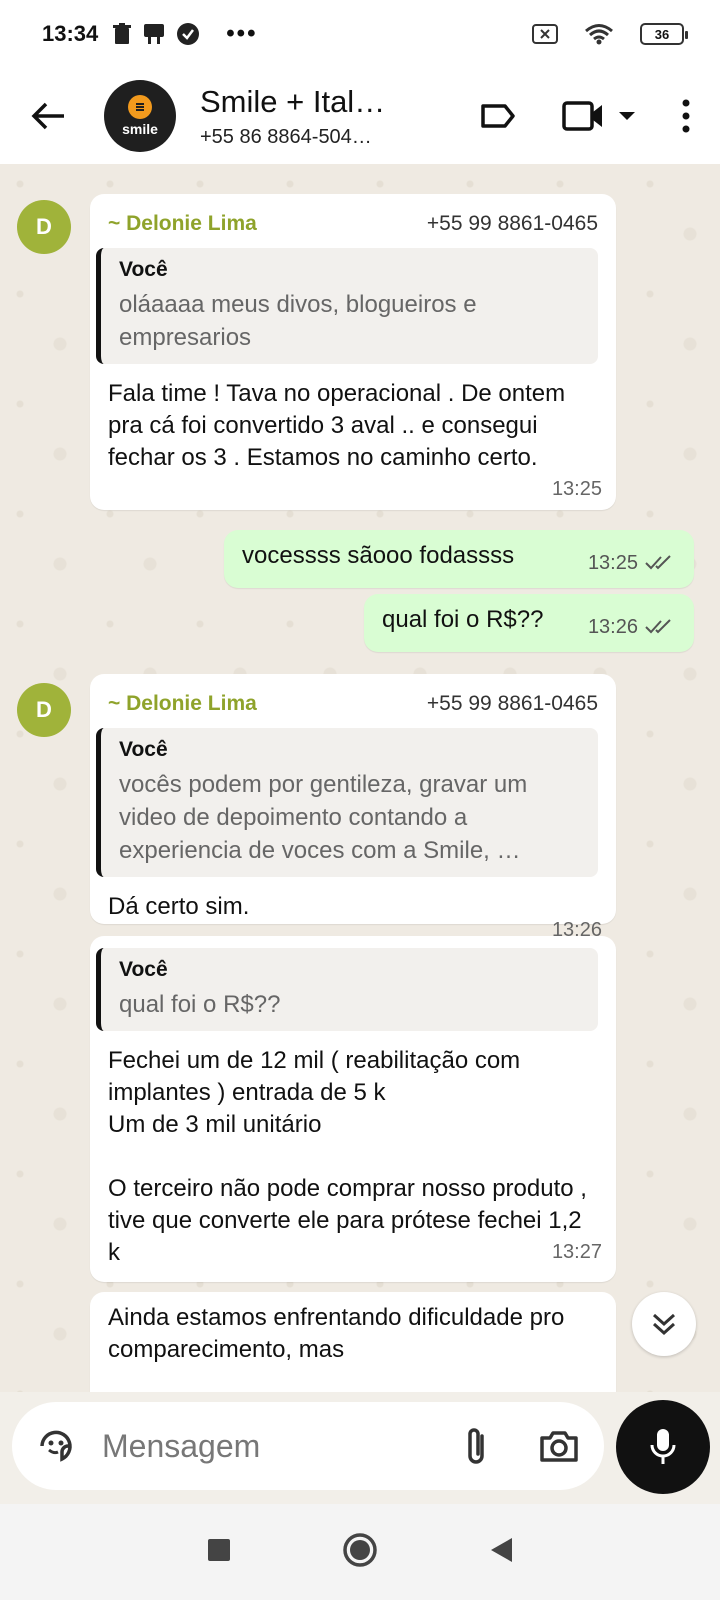  I want to click on status-bar: 13:34 ••• 36, so click(360, 34).